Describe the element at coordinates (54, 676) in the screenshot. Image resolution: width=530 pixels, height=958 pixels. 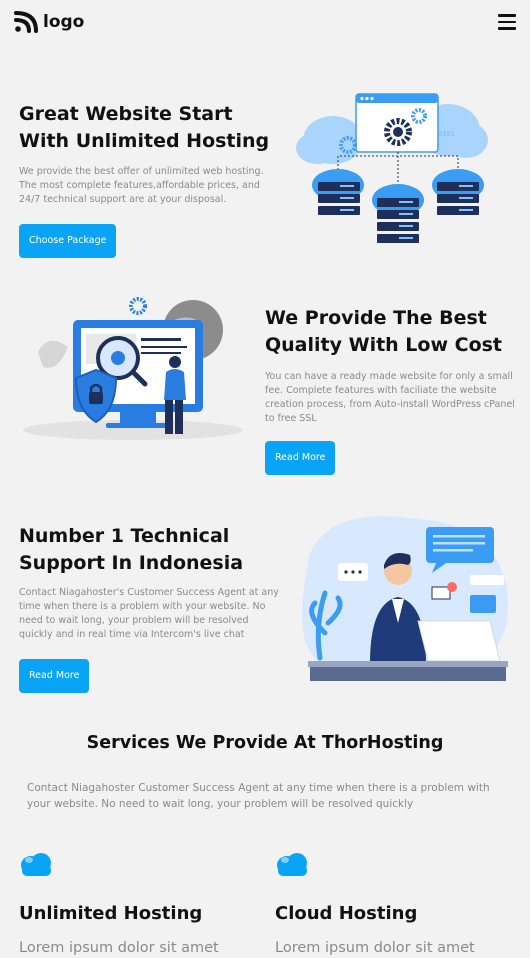
I see `support-read-more-button: Read More` at that location.